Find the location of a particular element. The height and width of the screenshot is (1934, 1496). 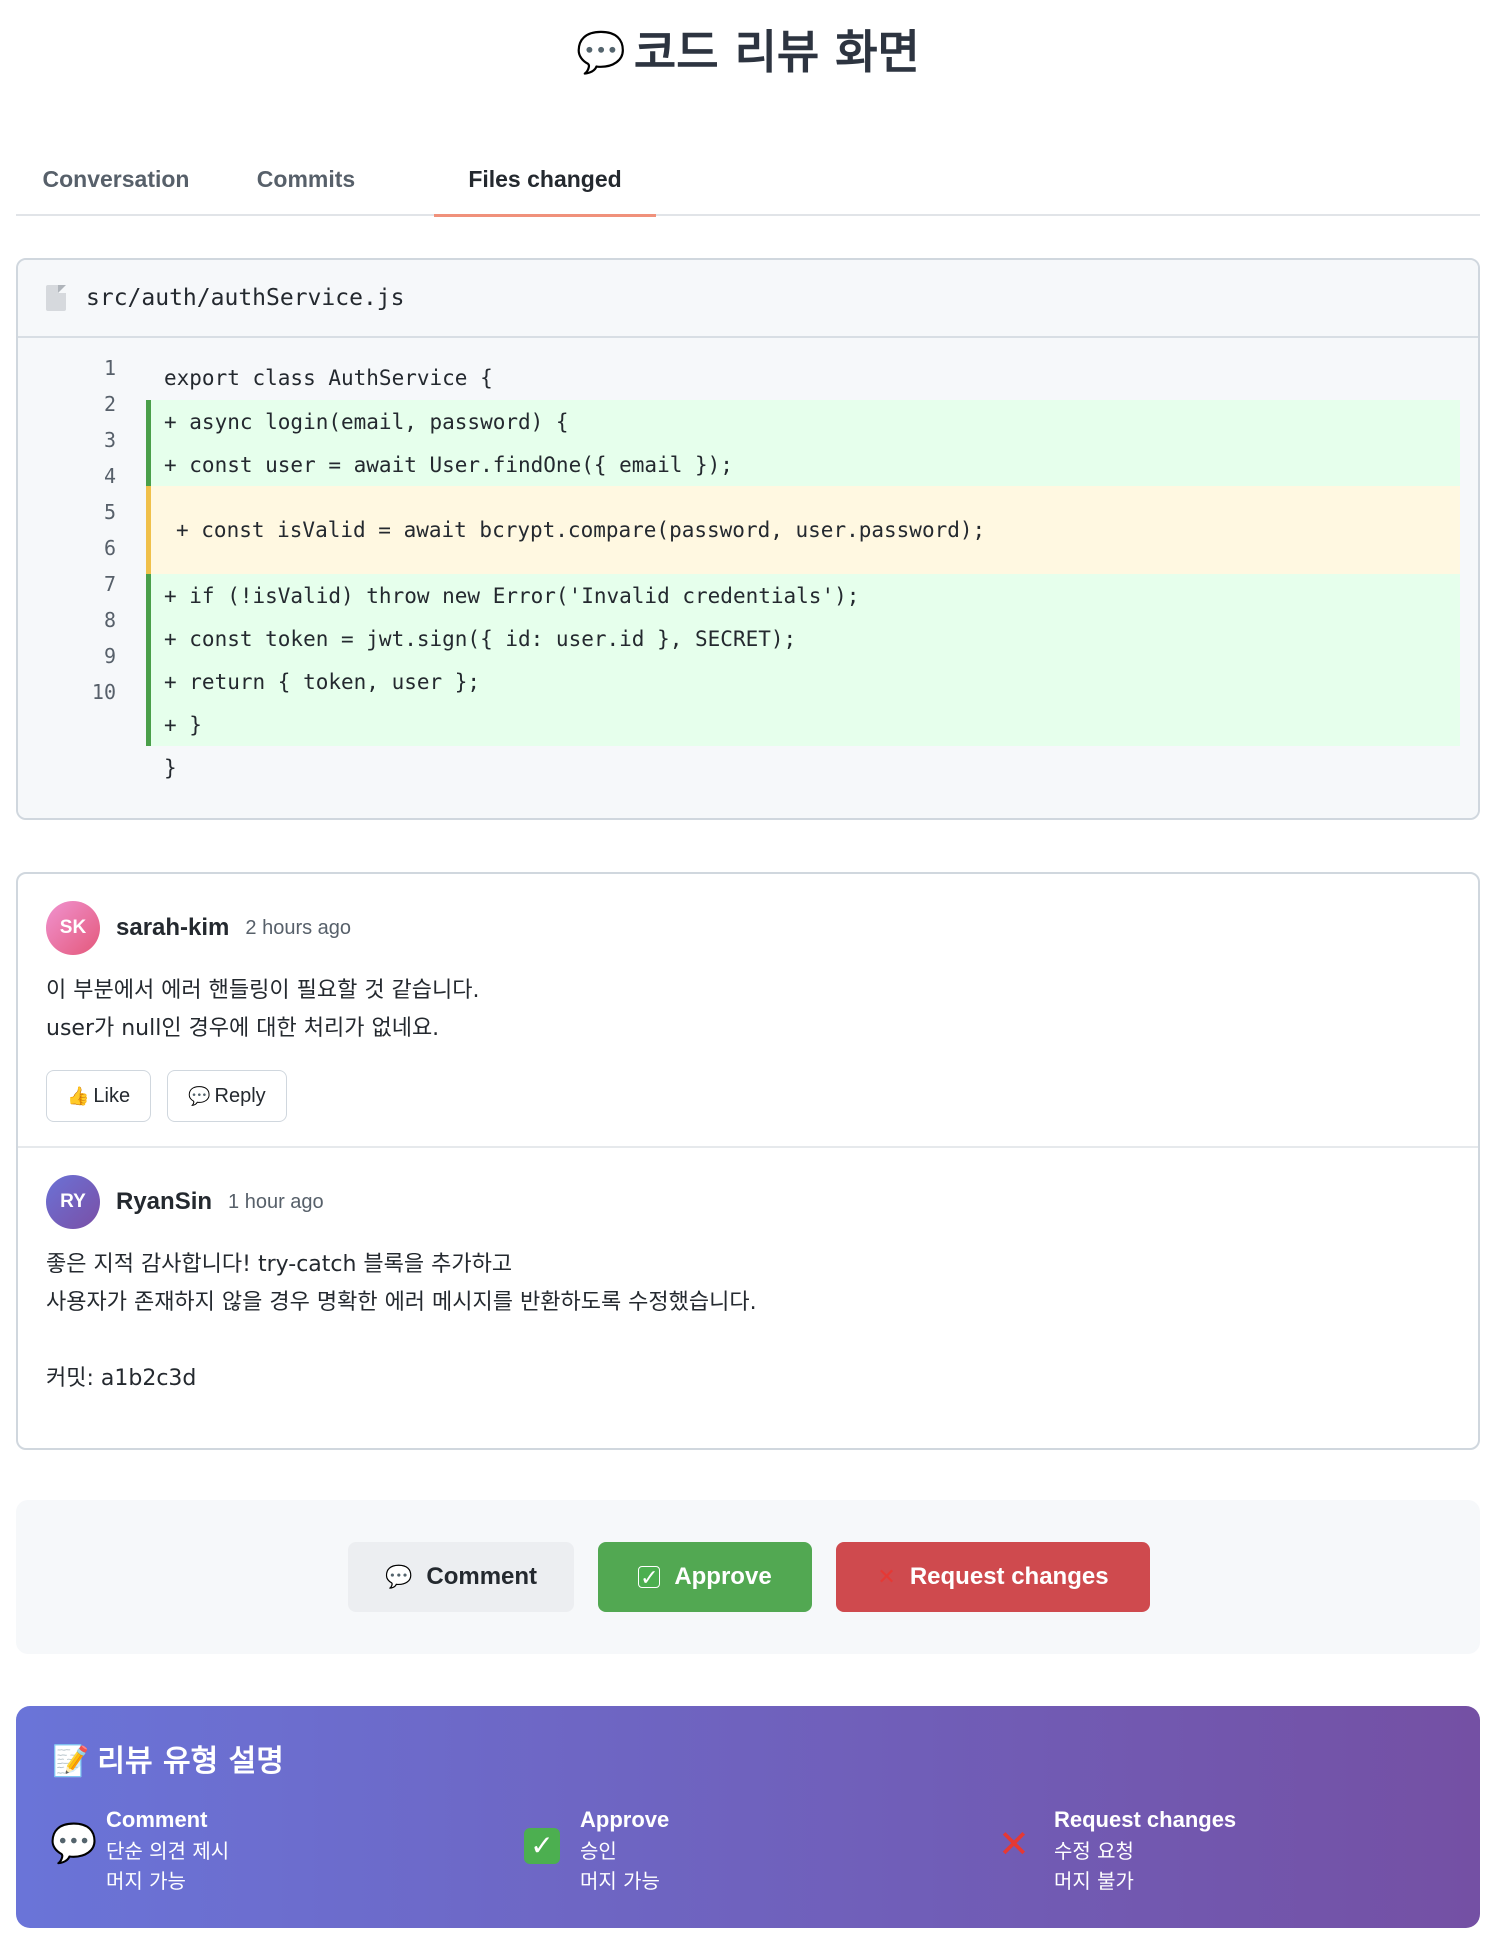

line-number: 1 is located at coordinates (109, 368).